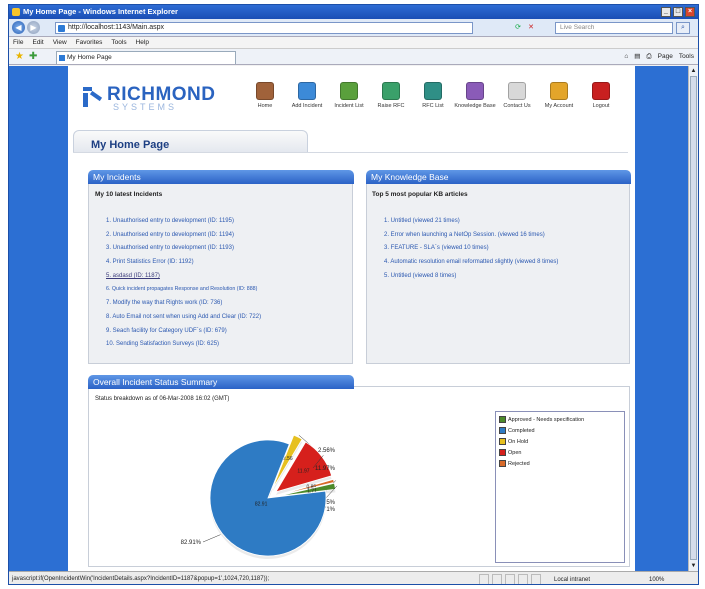 This screenshot has height=589, width=705. Describe the element at coordinates (560, 441) in the screenshot. I see `legend-entry: On Hold` at that location.